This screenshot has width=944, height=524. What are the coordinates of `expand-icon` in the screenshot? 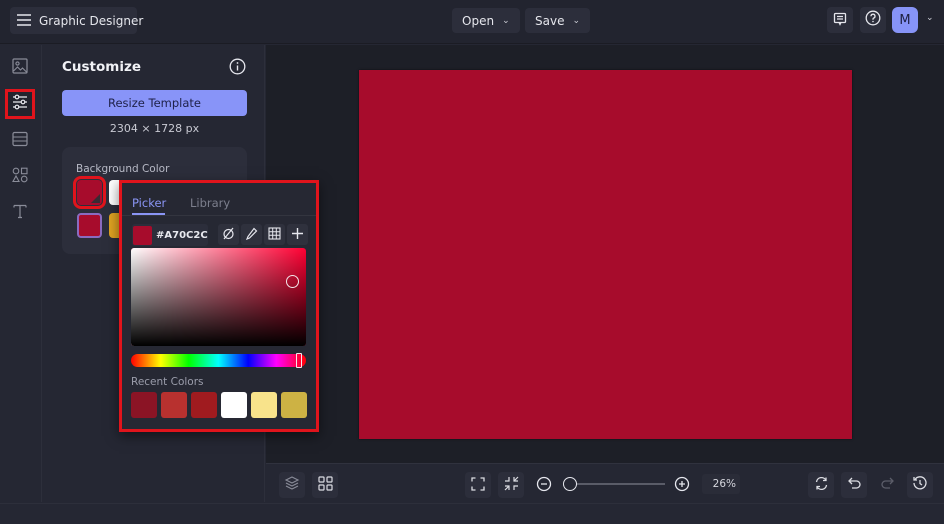 It's located at (478, 485).